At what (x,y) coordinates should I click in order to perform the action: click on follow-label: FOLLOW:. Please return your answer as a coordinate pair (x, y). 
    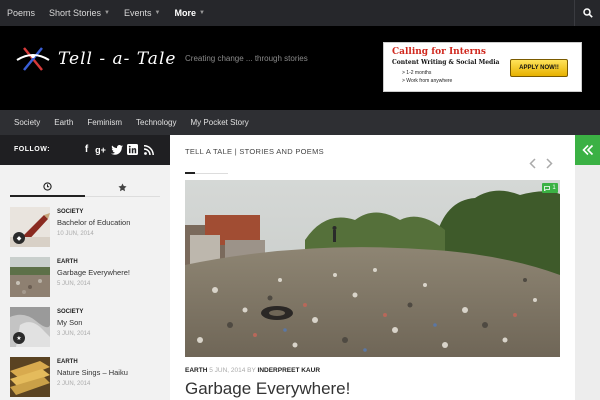
    Looking at the image, I should click on (32, 149).